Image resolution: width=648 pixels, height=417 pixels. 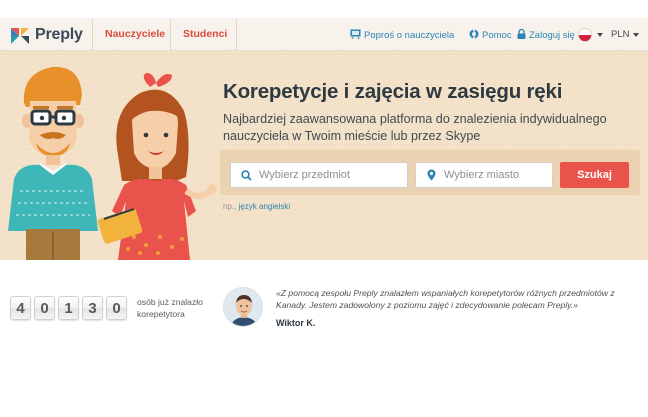 I want to click on students-counter: 4 0 1 3 0, so click(x=70, y=308).